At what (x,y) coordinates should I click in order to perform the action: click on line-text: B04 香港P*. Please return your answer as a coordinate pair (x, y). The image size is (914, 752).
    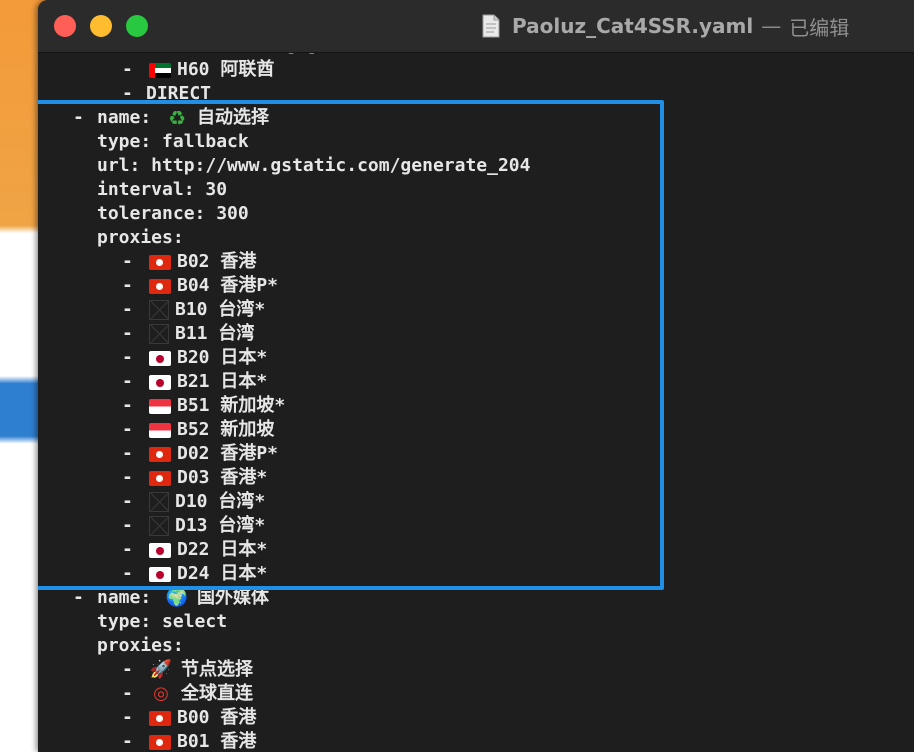
    Looking at the image, I should click on (228, 285).